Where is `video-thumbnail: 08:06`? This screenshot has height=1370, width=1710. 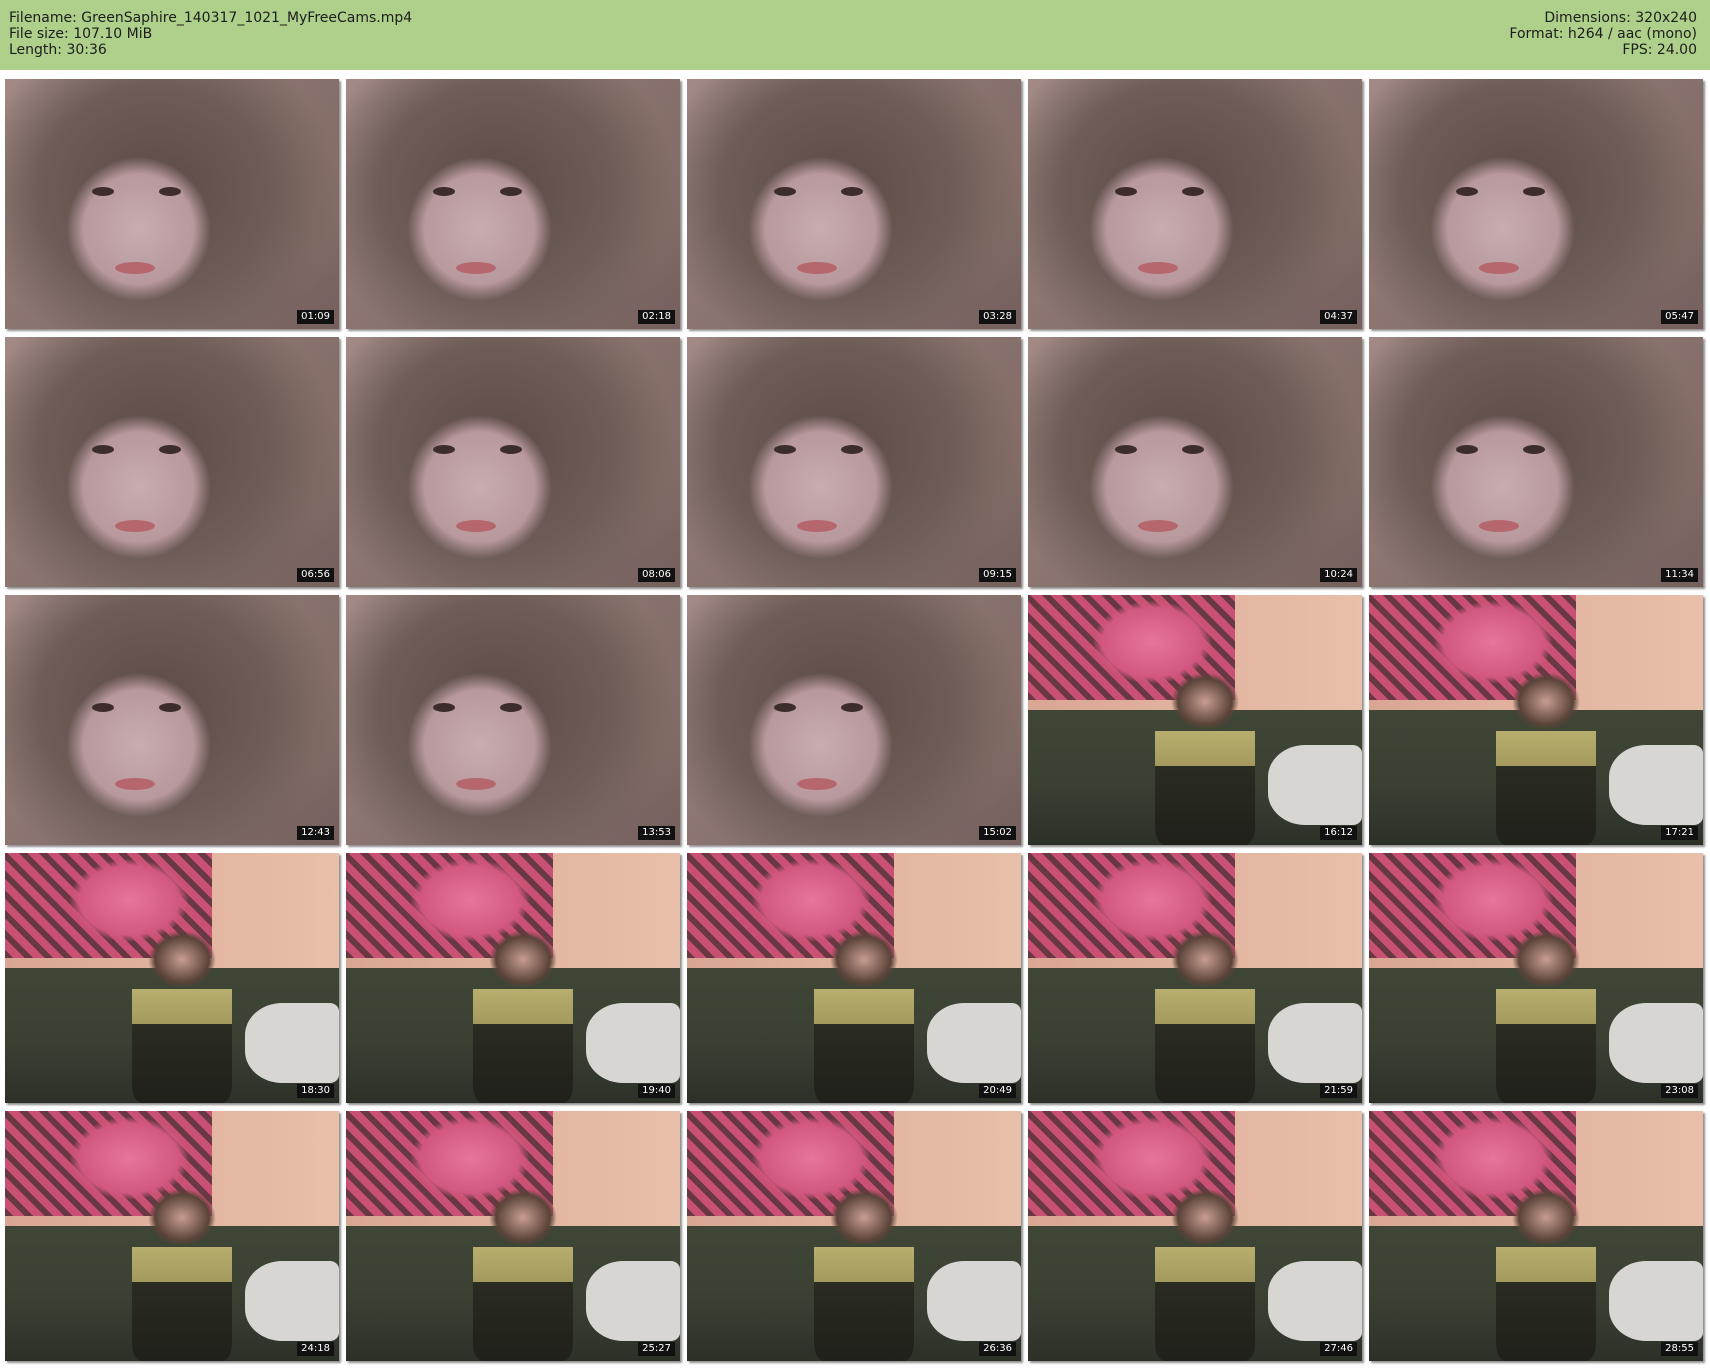
video-thumbnail: 08:06 is located at coordinates (513, 462).